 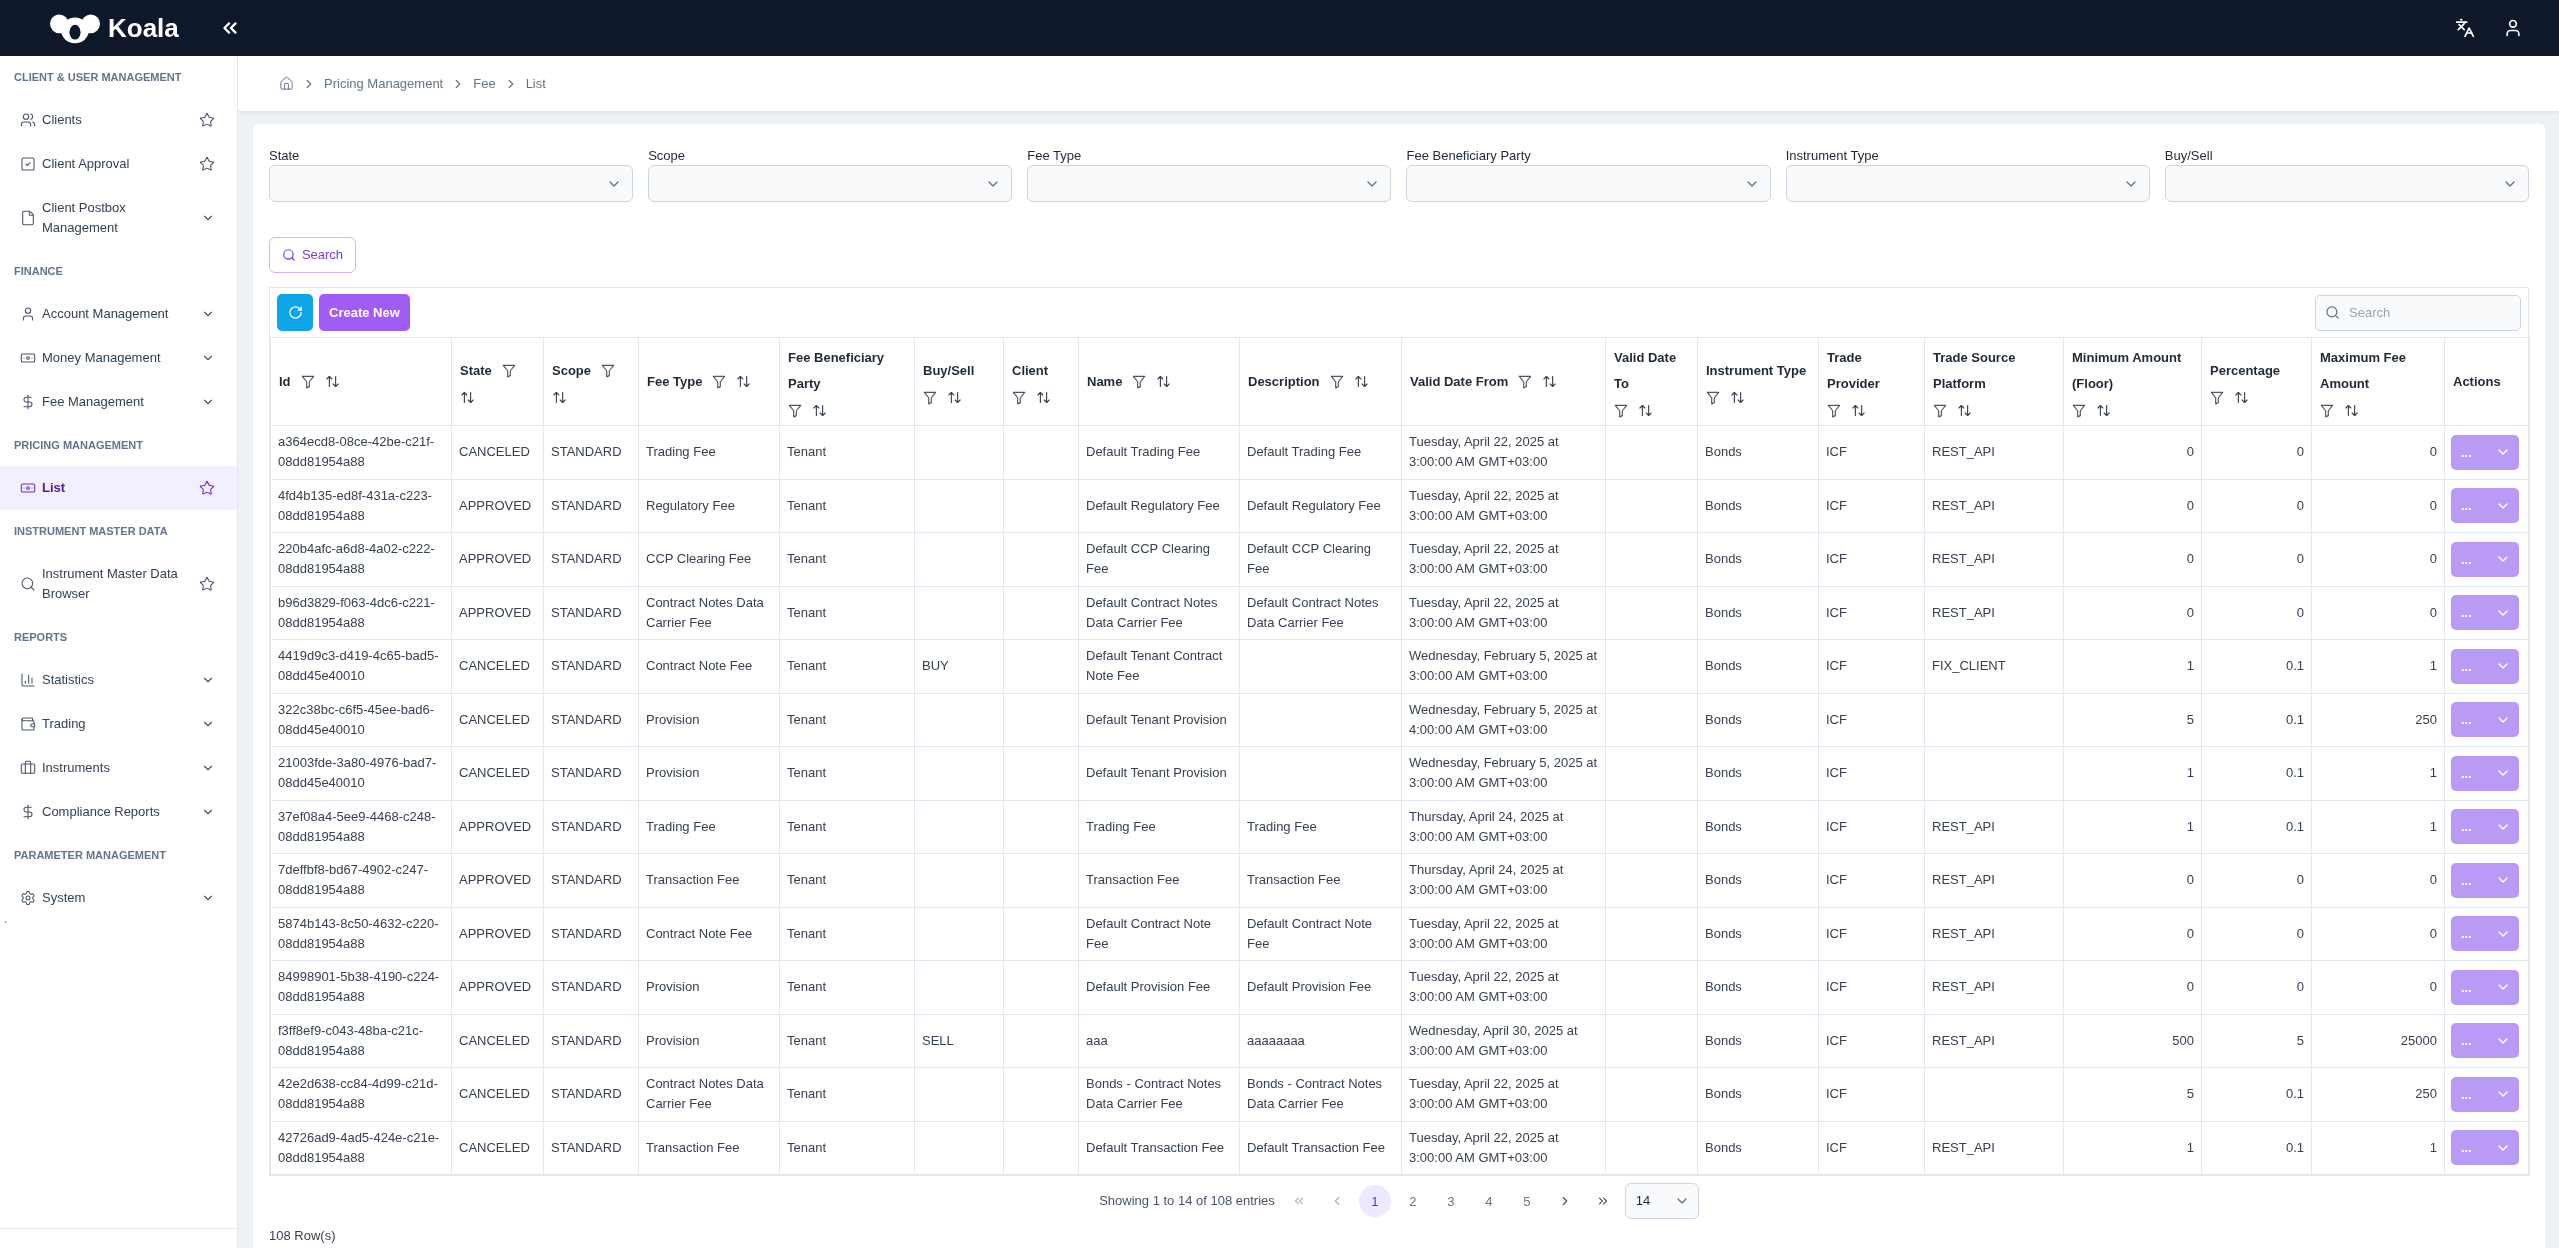 I want to click on valid-from-date: Wednesday, February 5, 2025 at 3:00:00 AM GMT+03:00, so click(x=1503, y=666).